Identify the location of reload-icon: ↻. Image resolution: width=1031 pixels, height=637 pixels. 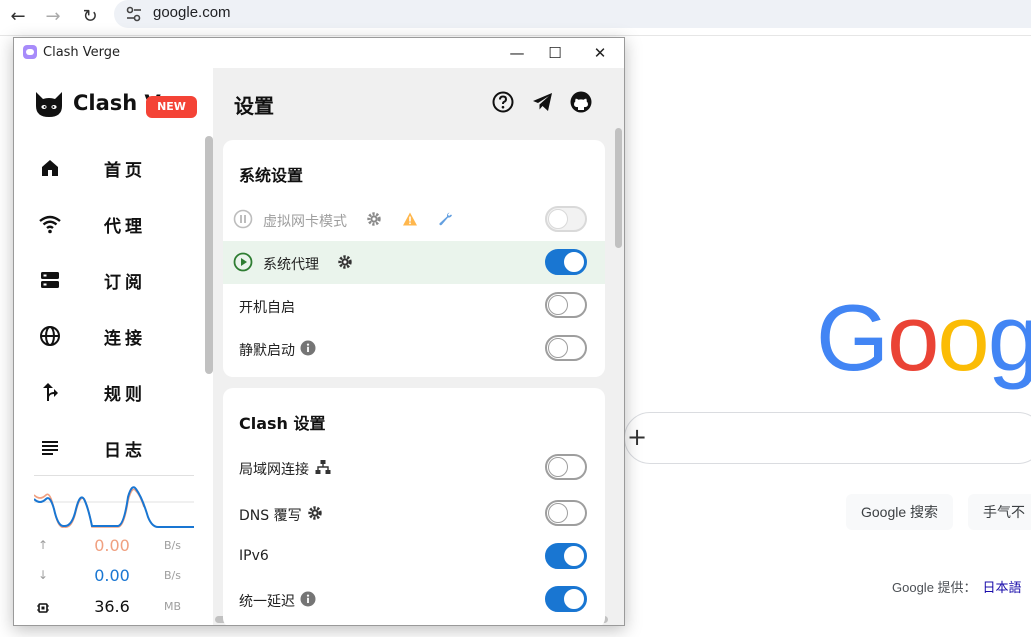
(90, 17).